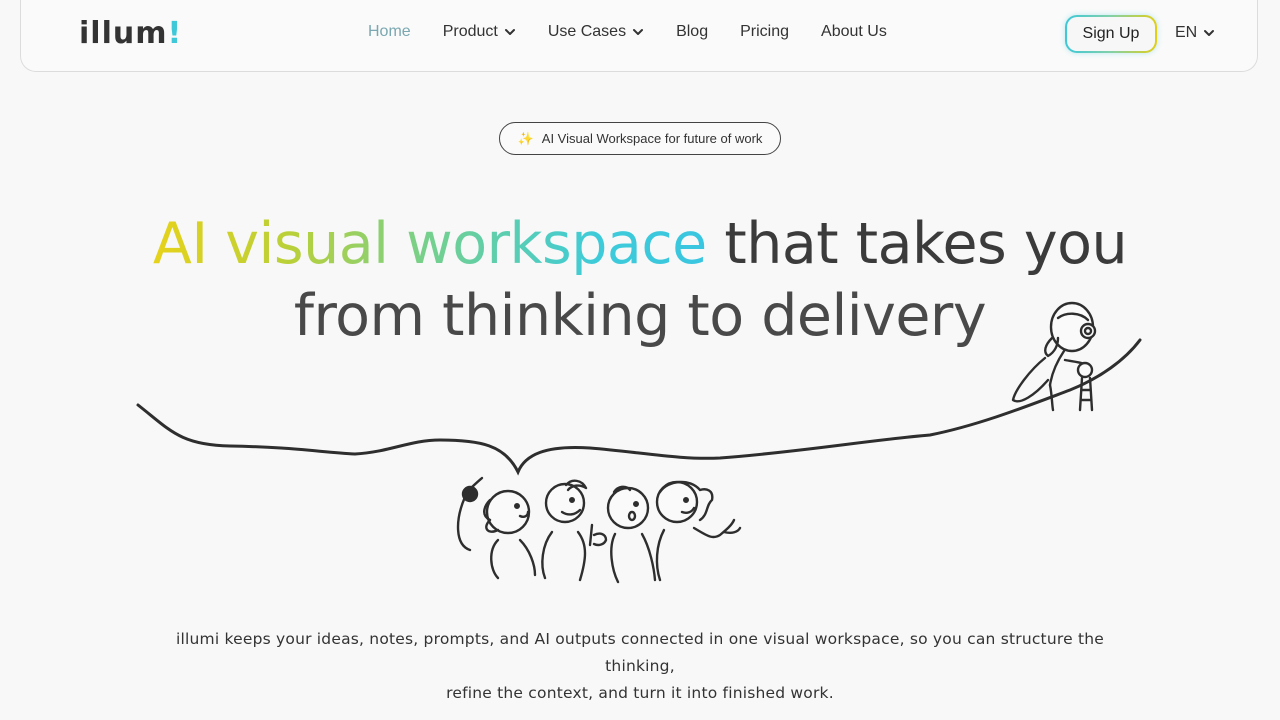 This screenshot has width=1280, height=720. I want to click on people-group, so click(599, 530).